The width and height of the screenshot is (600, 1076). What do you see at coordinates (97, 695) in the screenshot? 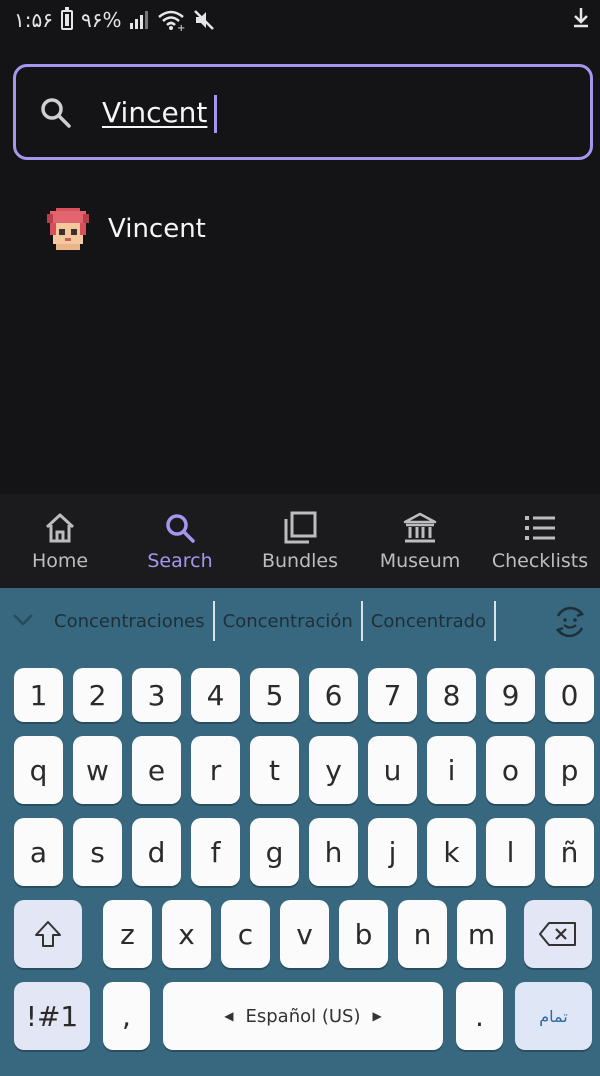
I see `key-2: 2` at bounding box center [97, 695].